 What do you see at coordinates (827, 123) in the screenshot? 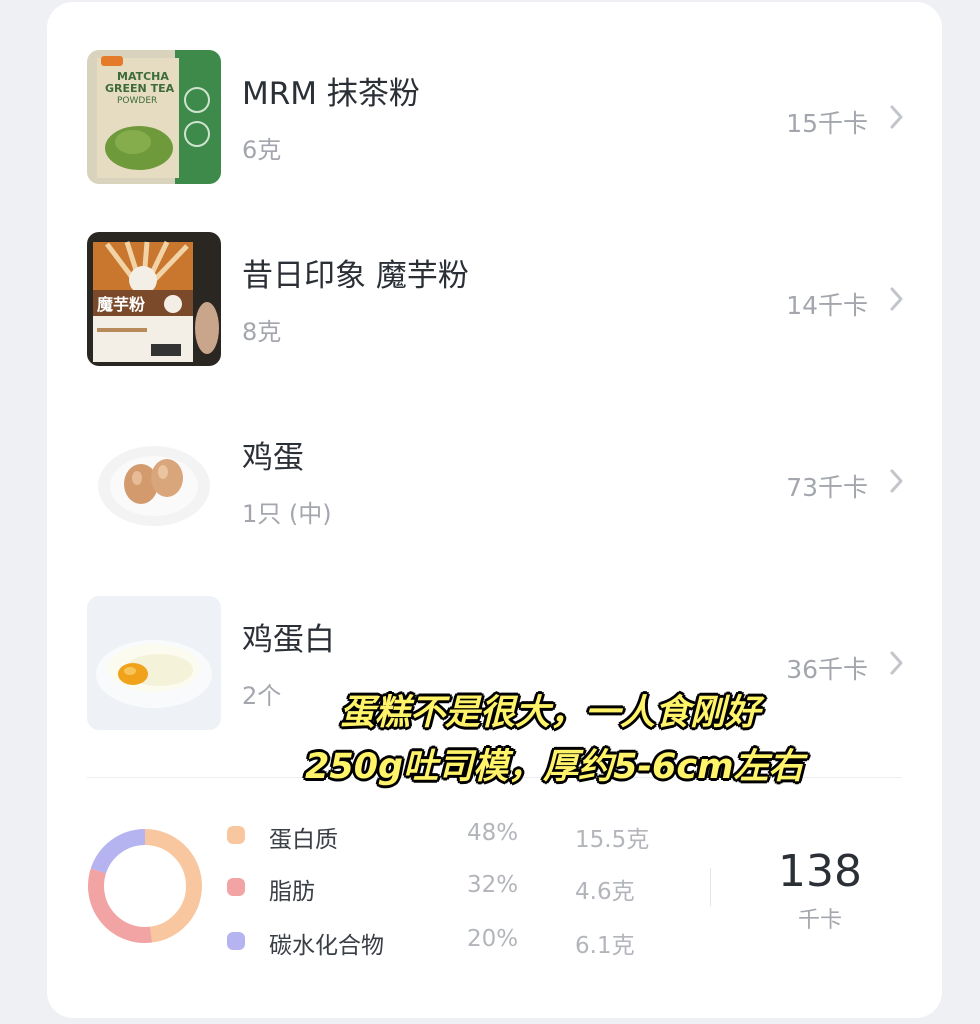
I see `food-calories: 15千卡` at bounding box center [827, 123].